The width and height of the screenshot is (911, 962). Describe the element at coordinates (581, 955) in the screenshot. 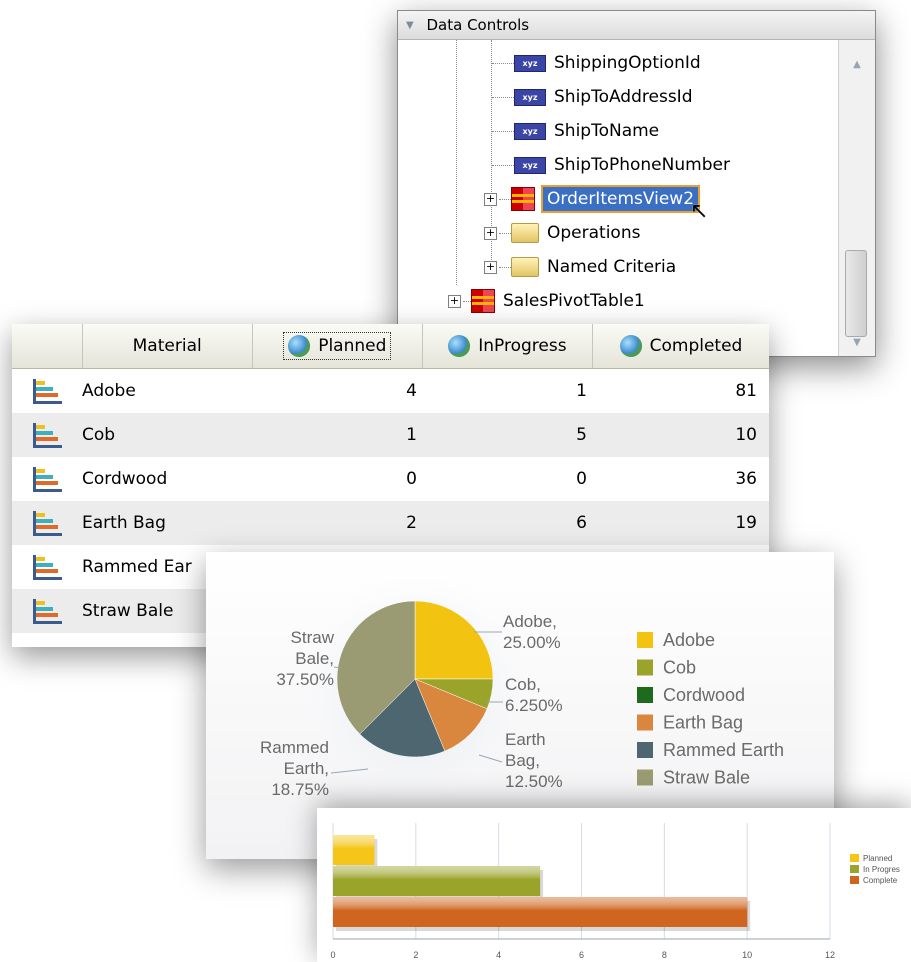

I see `x-tick-label: 6` at that location.